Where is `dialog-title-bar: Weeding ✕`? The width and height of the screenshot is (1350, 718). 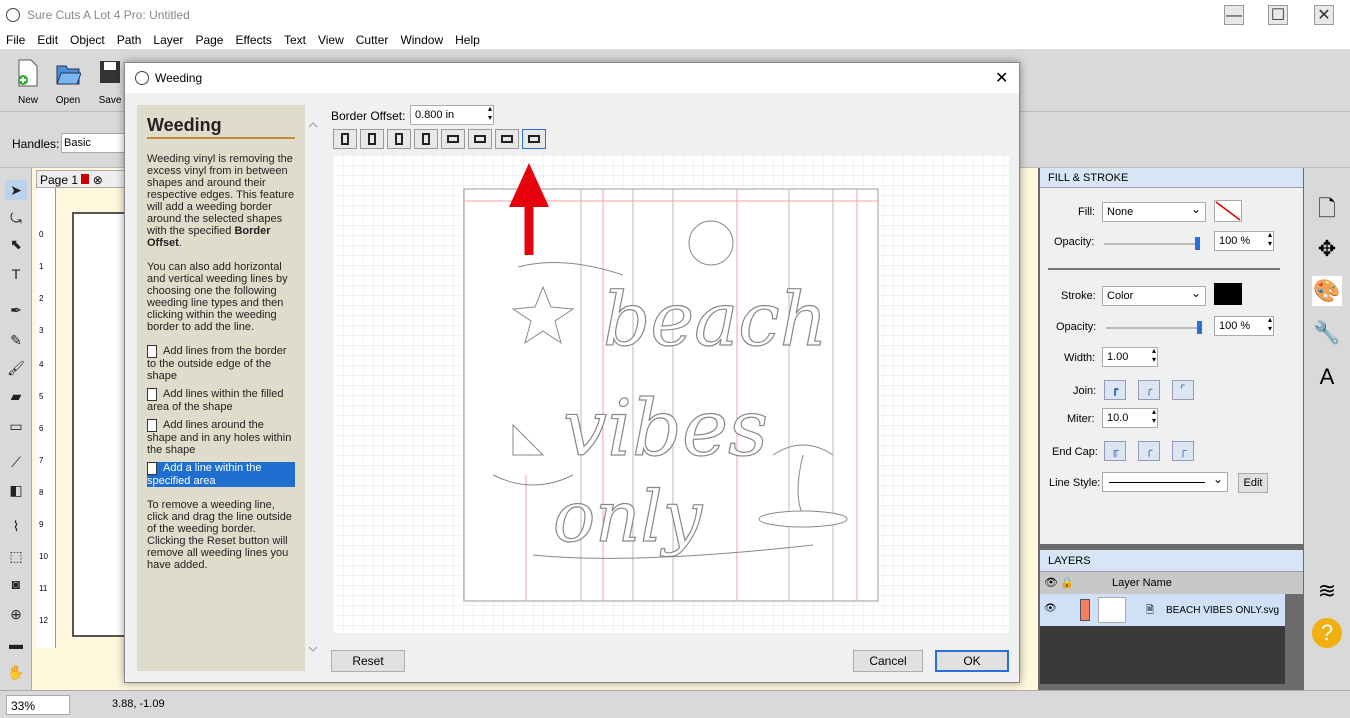
dialog-title-bar: Weeding ✕ is located at coordinates (572, 78).